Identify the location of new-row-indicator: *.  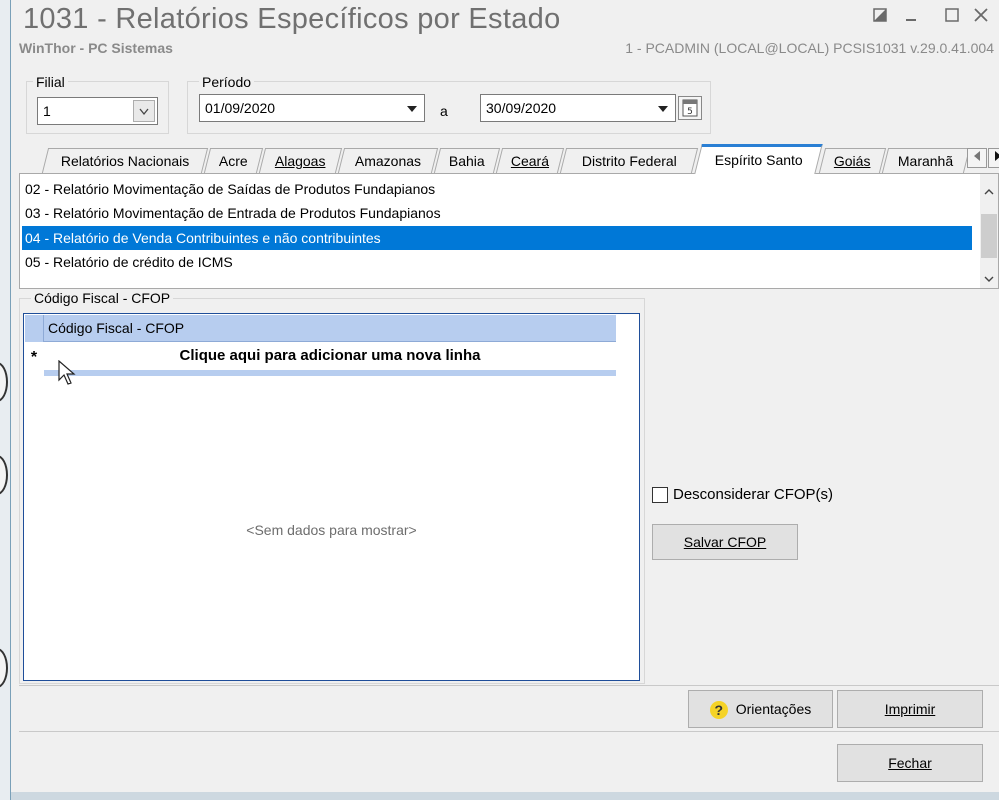
(34, 357).